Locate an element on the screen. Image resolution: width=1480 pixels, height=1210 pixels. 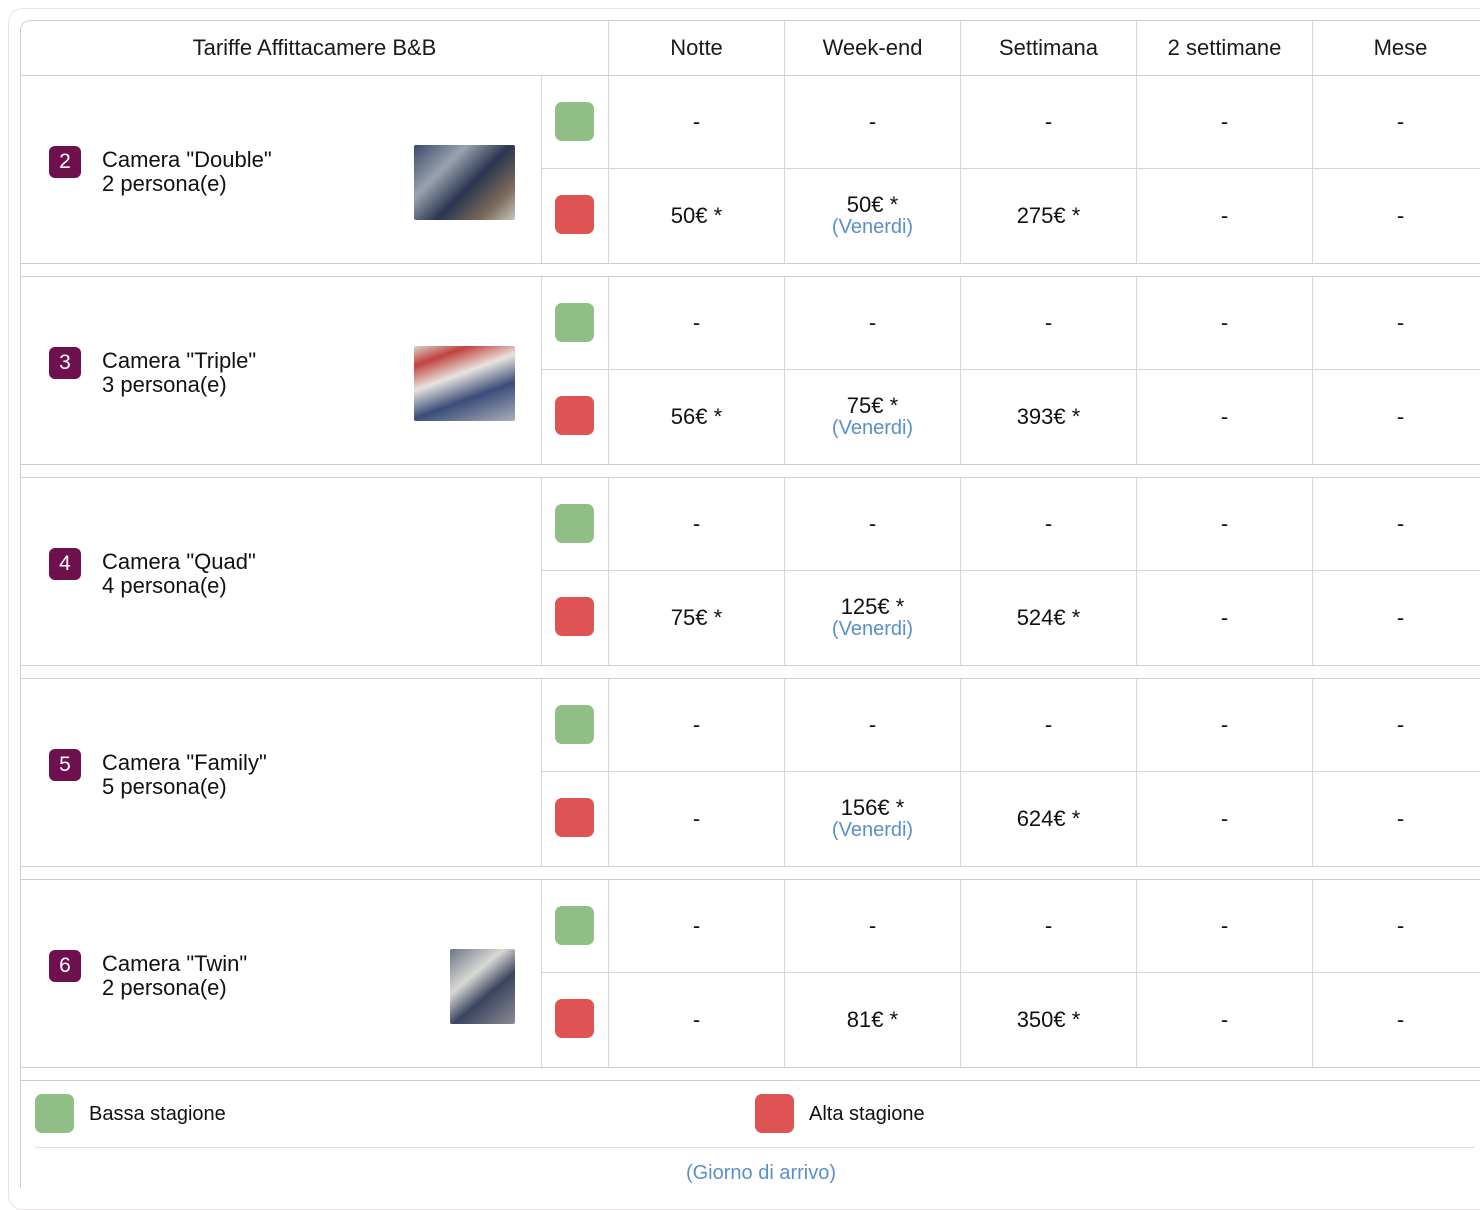
room-name: Camera "Twin" is located at coordinates (174, 964).